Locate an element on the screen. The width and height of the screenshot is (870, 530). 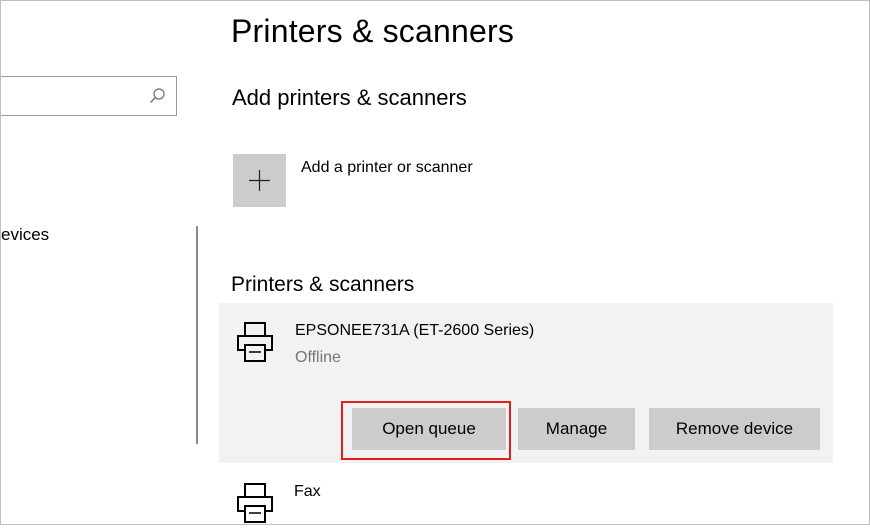
device-status: Offline is located at coordinates (318, 357).